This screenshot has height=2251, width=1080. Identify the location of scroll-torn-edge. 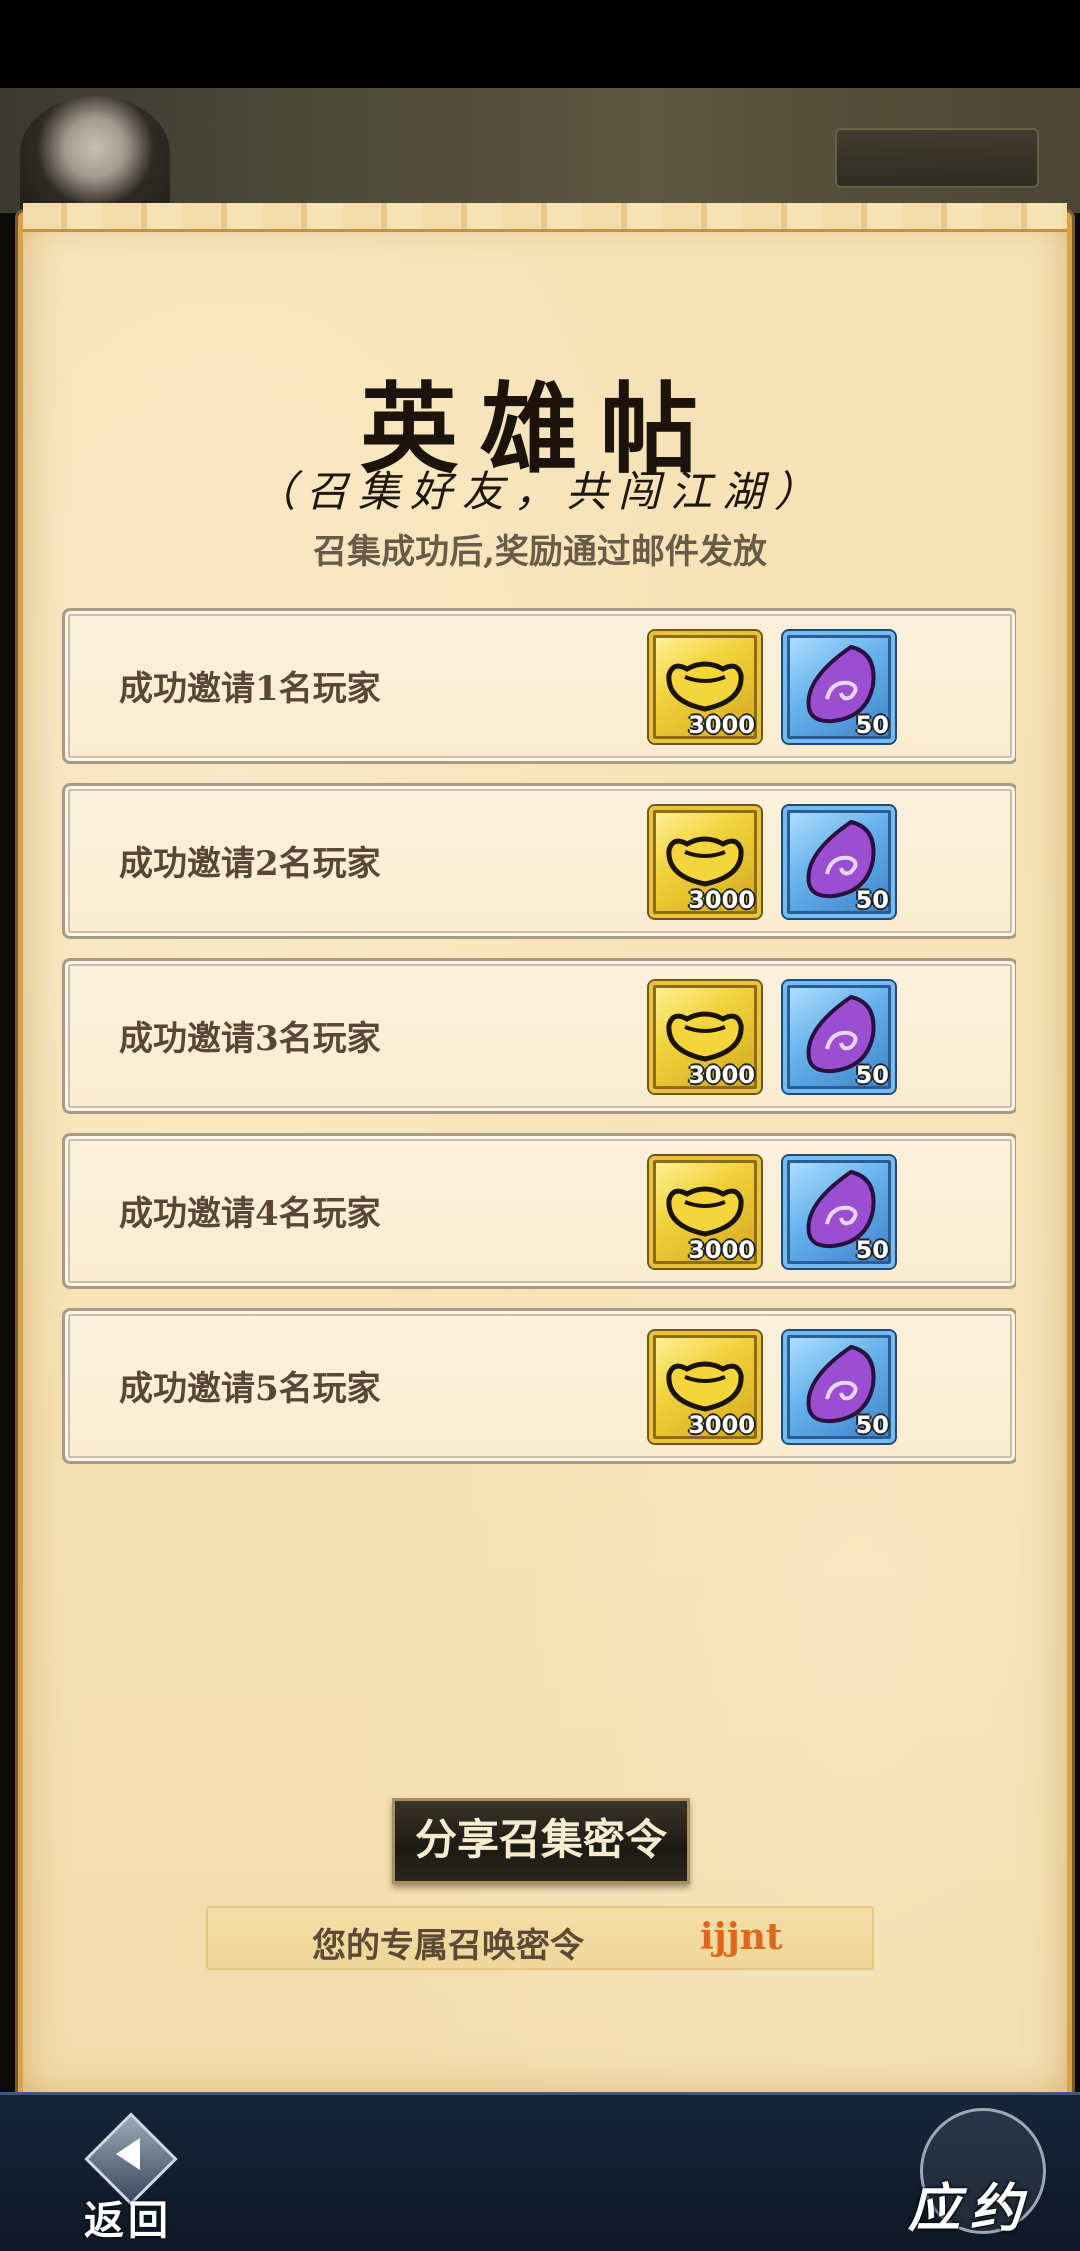
(545, 217).